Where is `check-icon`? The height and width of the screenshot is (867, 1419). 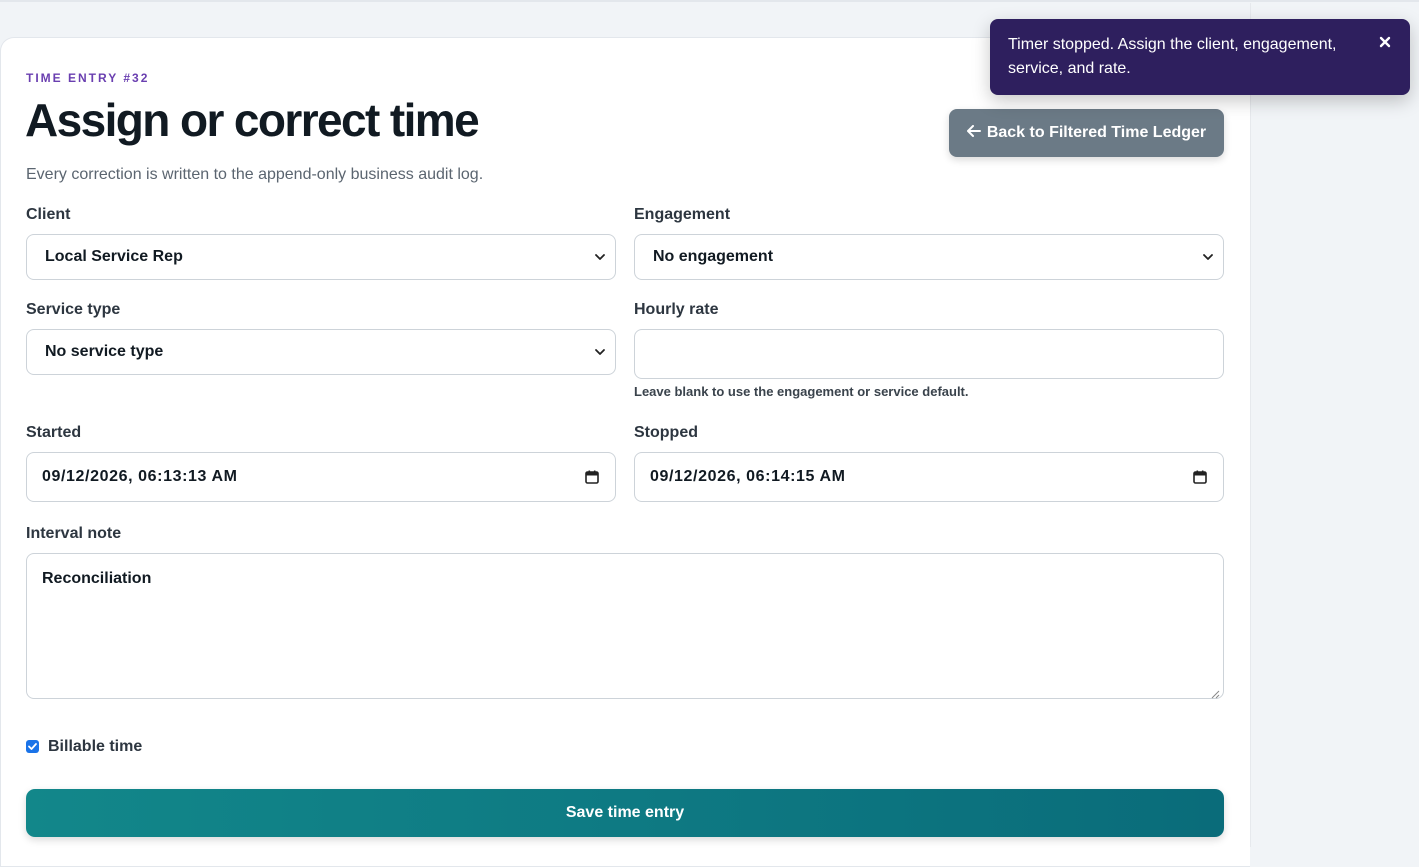
check-icon is located at coordinates (32, 746).